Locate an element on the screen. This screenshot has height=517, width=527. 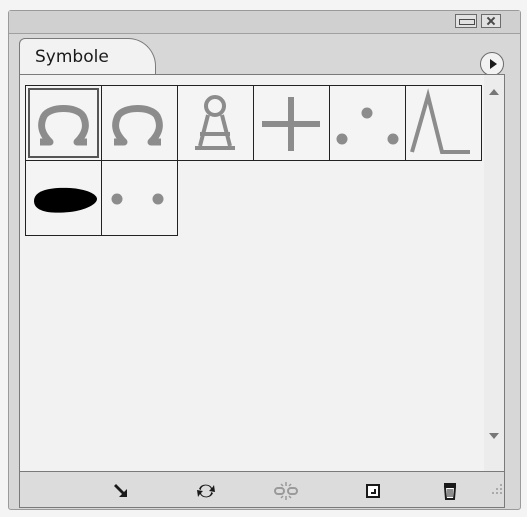
panel-menu-button is located at coordinates (492, 64).